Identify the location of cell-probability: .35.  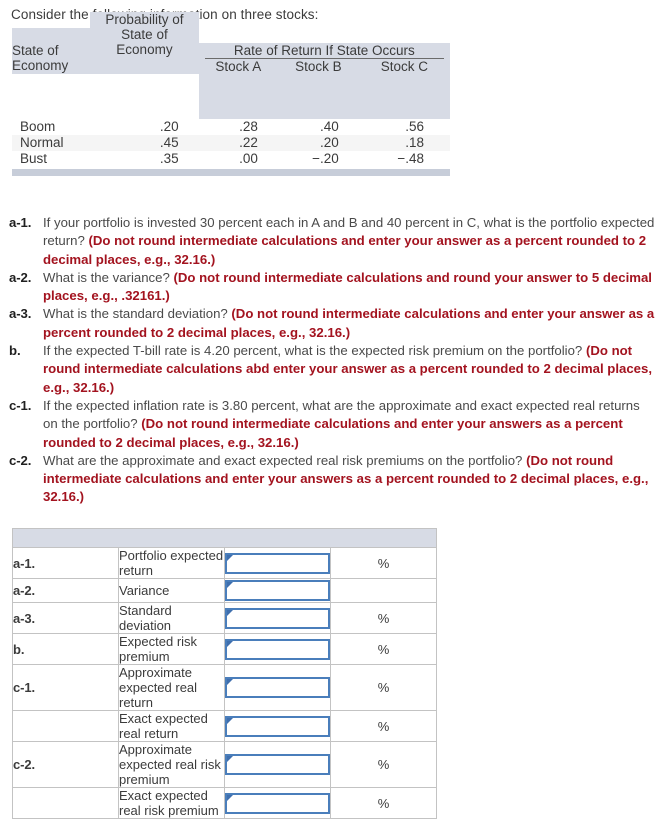
(169, 158).